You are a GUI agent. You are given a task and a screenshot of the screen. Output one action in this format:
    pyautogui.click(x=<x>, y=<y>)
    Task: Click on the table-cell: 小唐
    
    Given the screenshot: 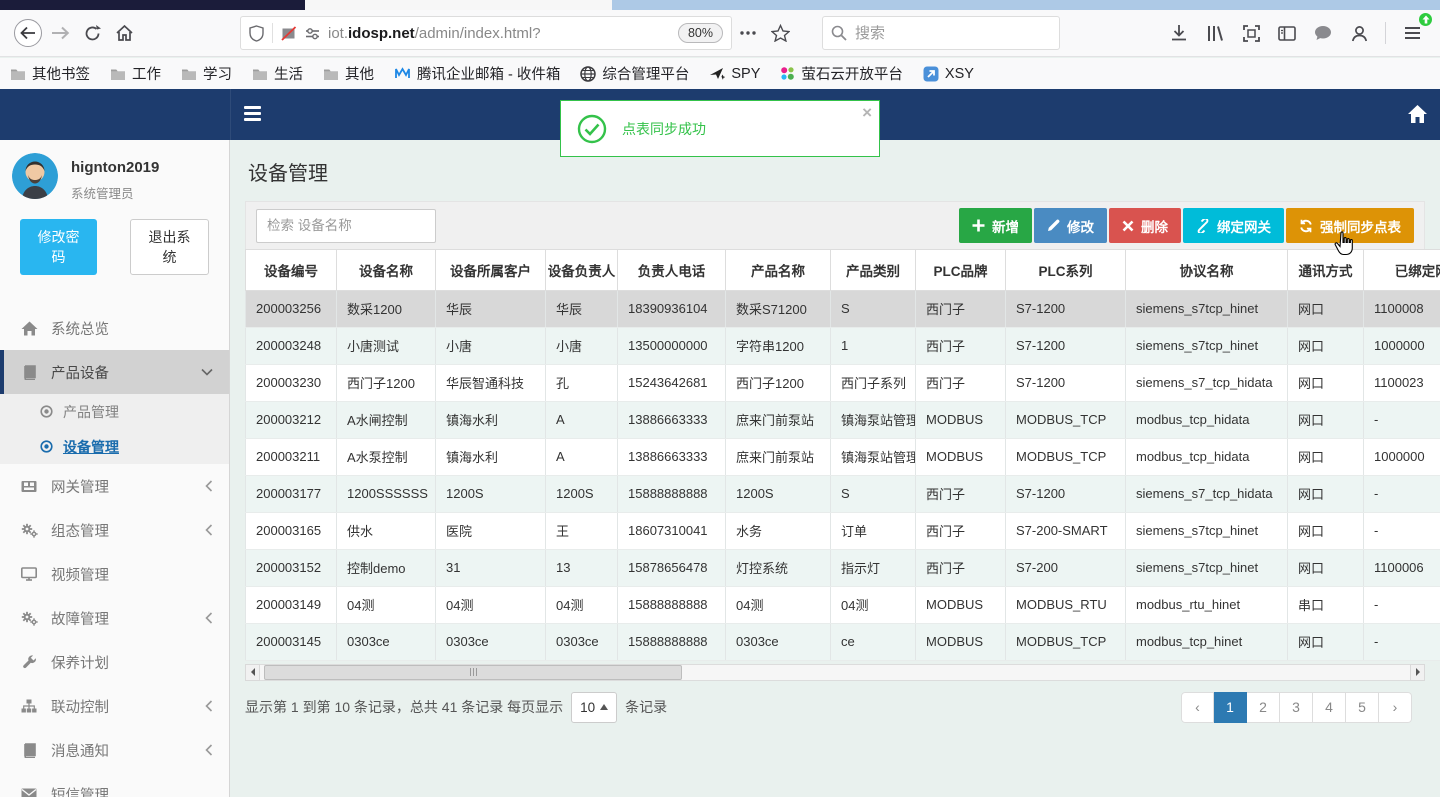 What is the action you would take?
    pyautogui.click(x=581, y=346)
    